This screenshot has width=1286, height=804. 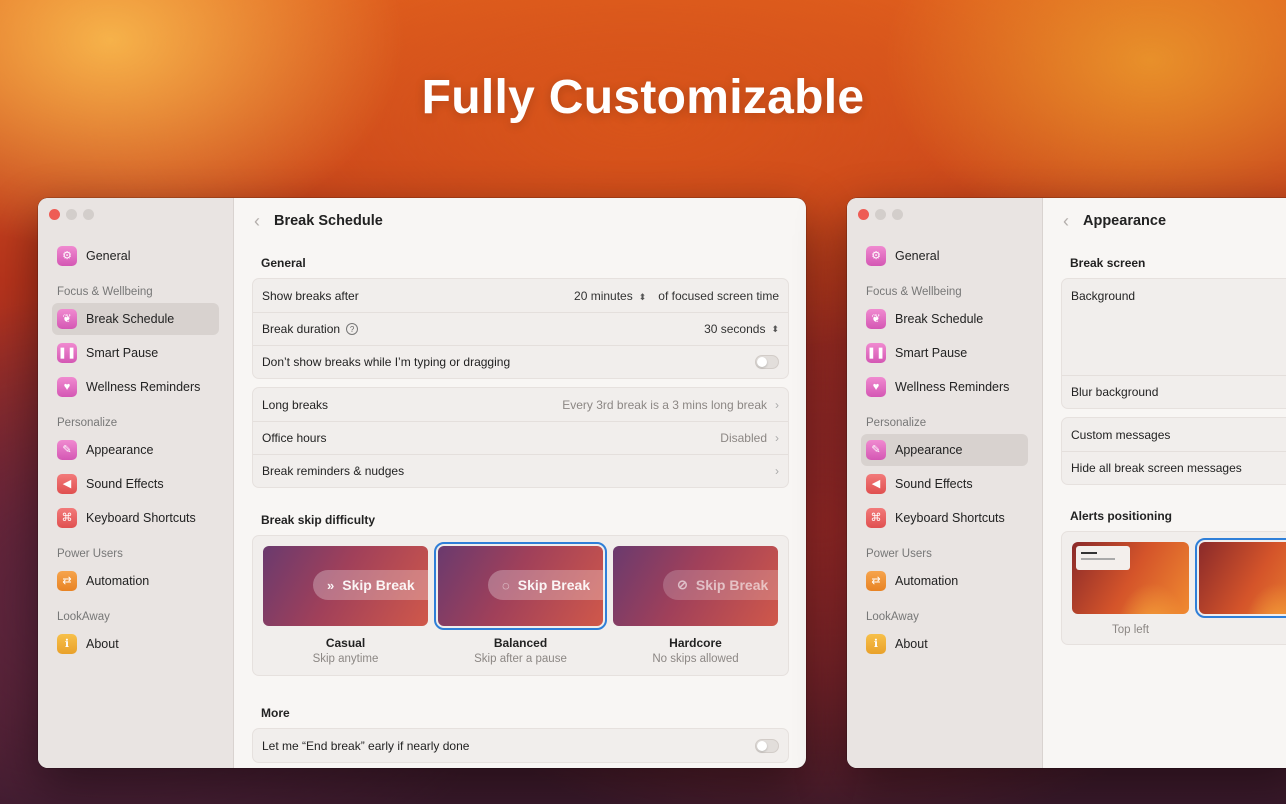 I want to click on difficulty-card-balanced: ◌ Skip Break Balanced Skip after a pause, so click(x=520, y=603).